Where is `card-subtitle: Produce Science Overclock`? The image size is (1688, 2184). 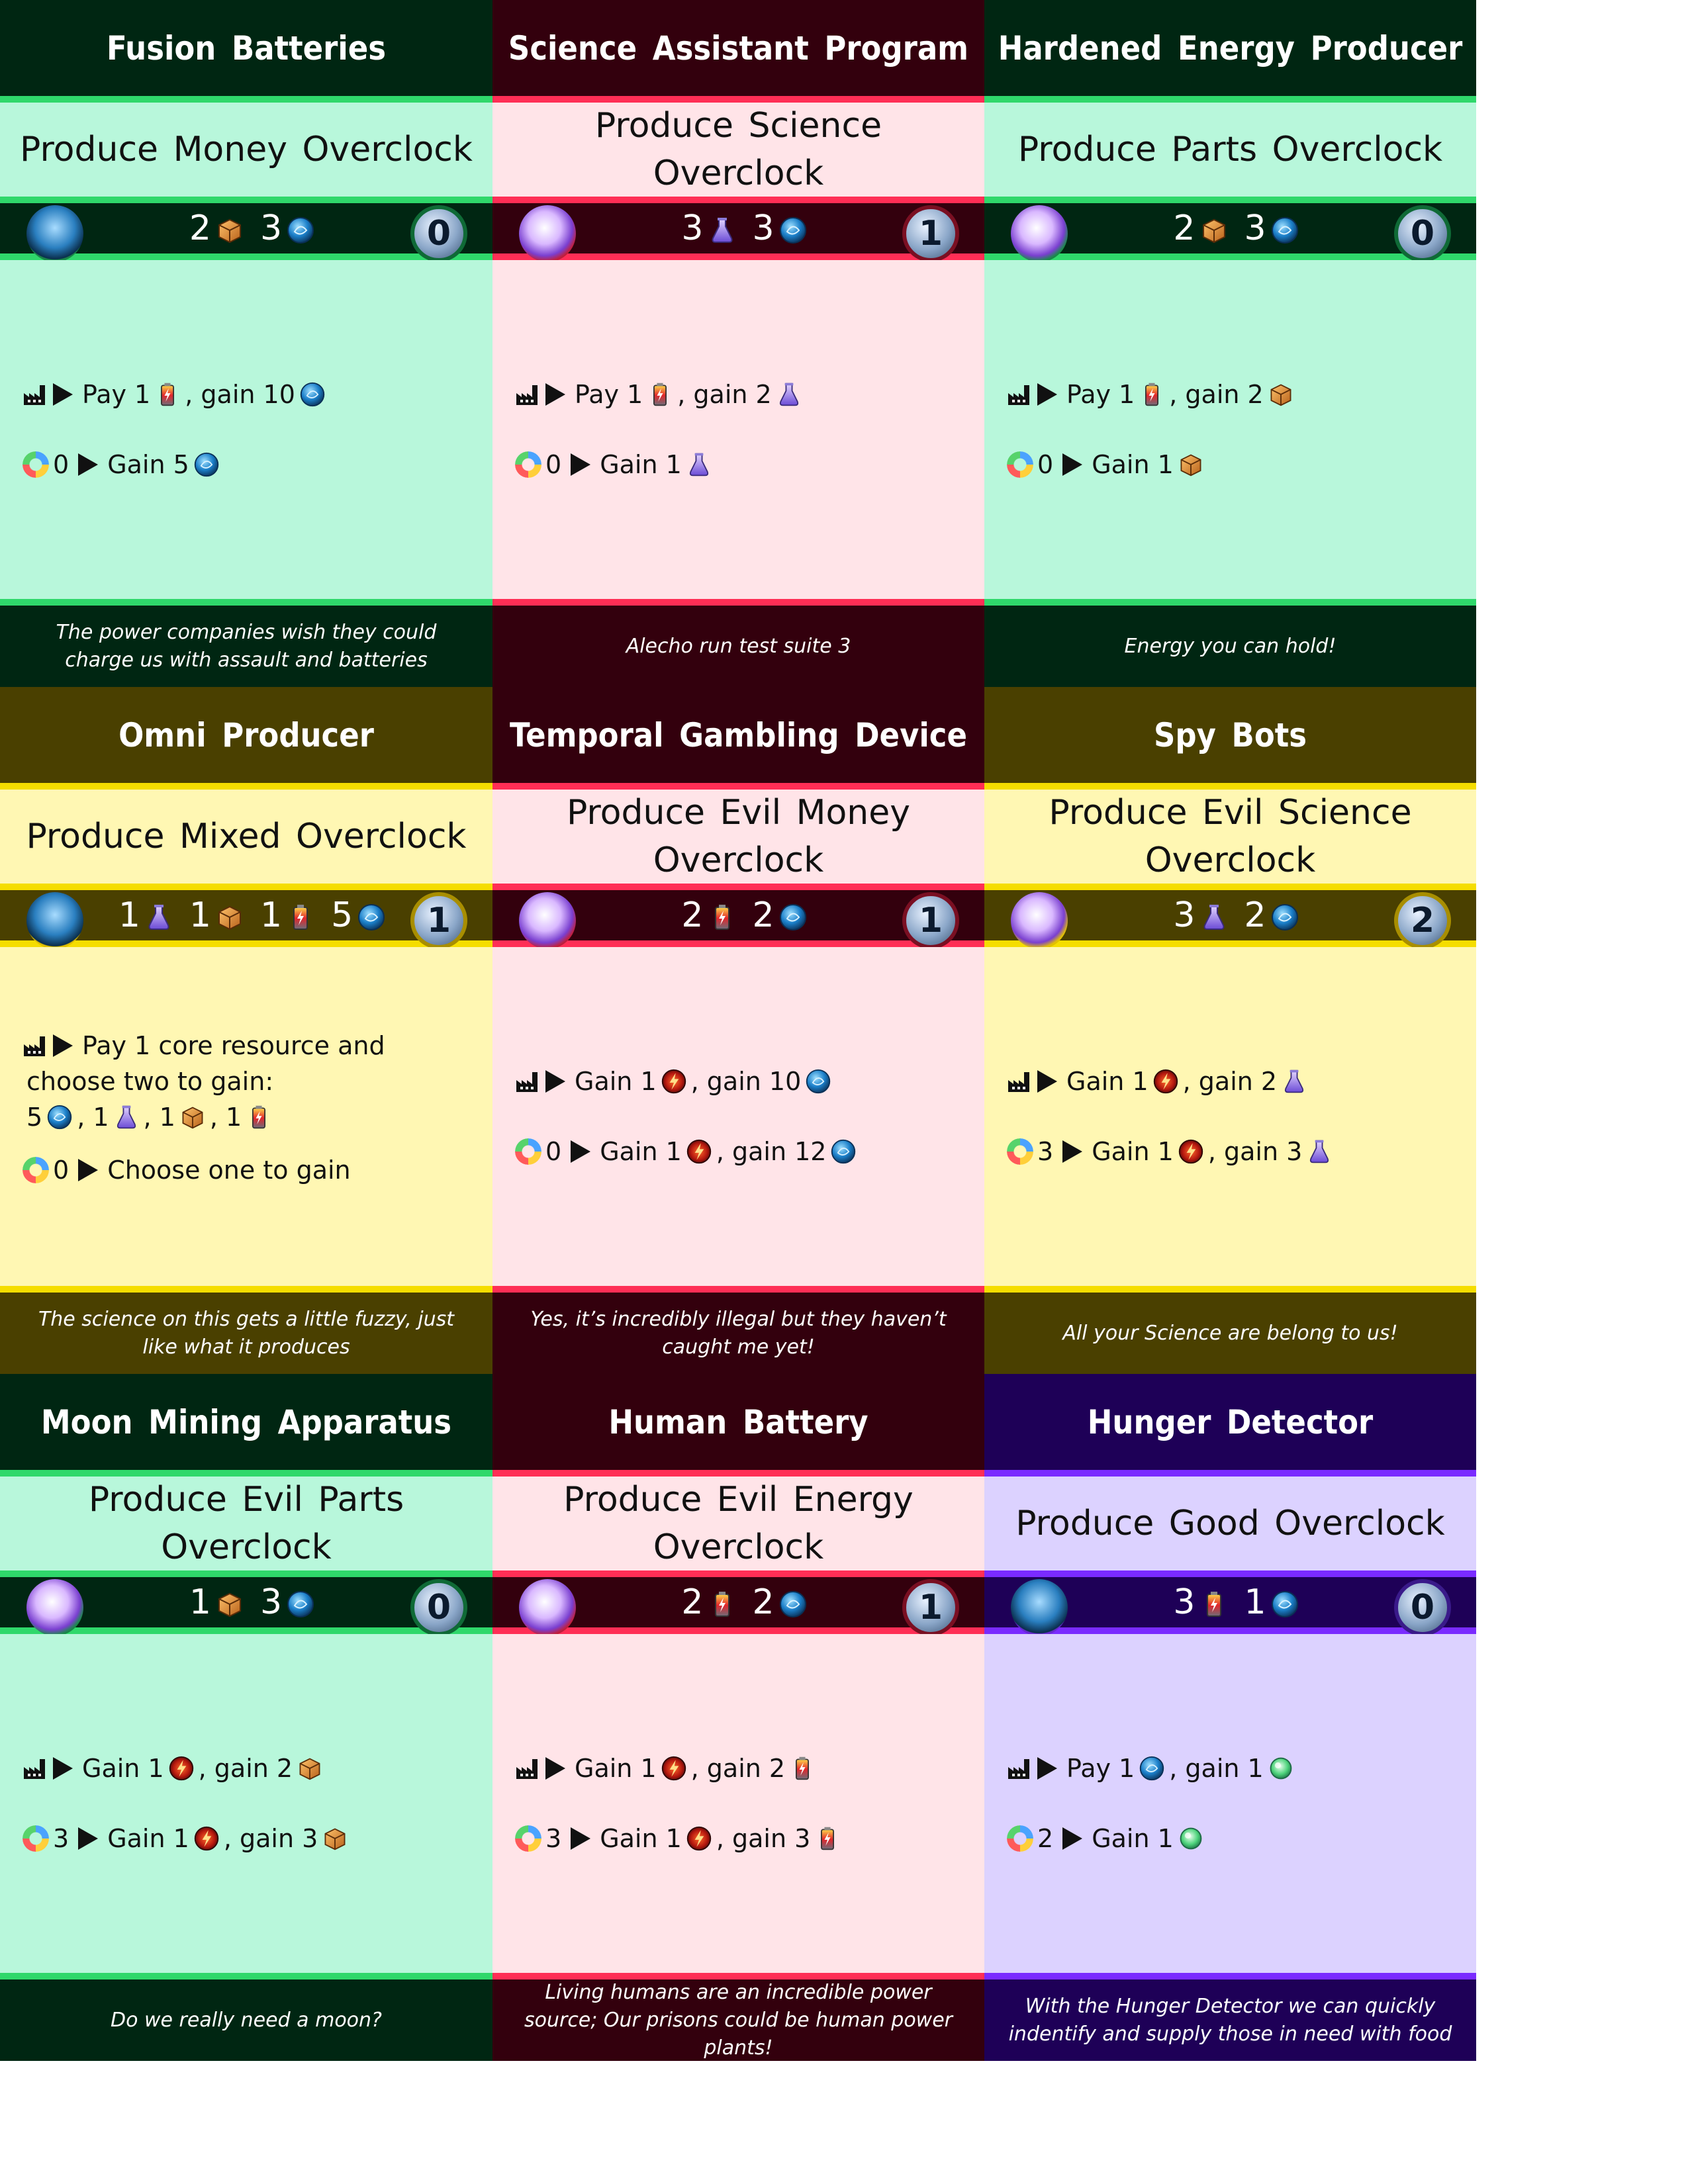 card-subtitle: Produce Science Overclock is located at coordinates (738, 146).